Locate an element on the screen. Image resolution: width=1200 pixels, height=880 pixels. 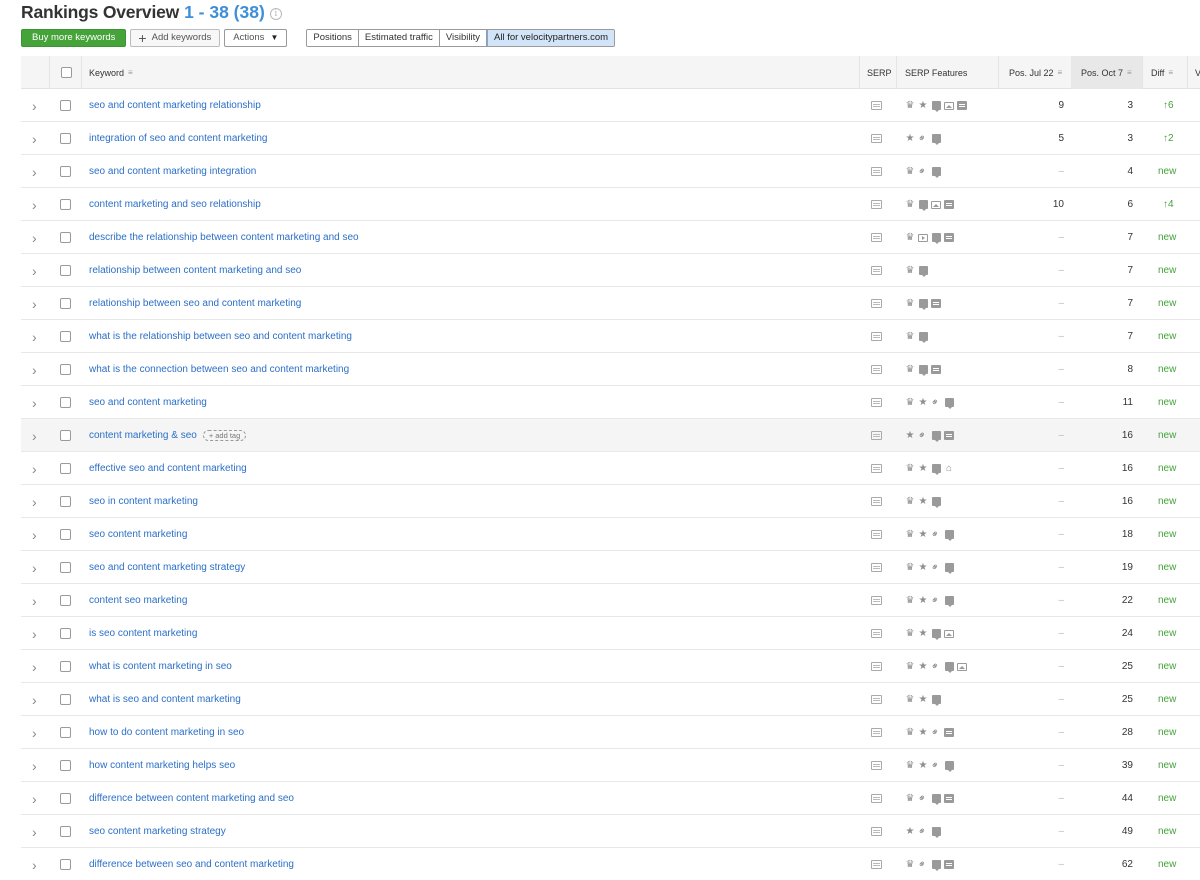
keyword-link: seo and content marketing is located at coordinates (148, 402).